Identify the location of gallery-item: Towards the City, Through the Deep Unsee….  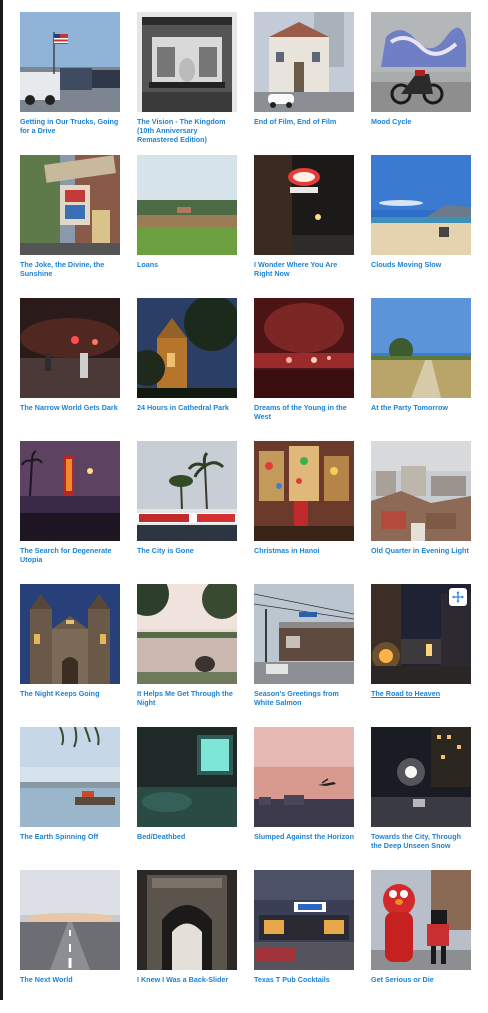
(421, 798).